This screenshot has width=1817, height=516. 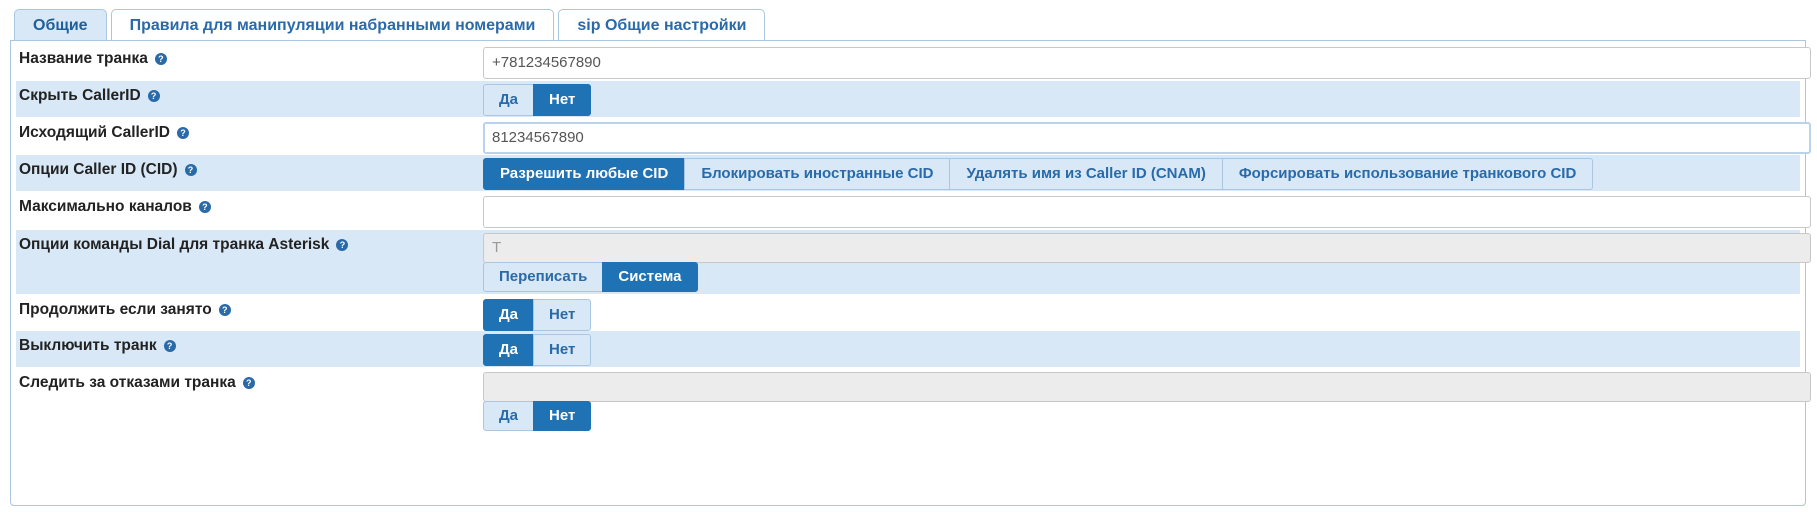 What do you see at coordinates (104, 133) in the screenshot?
I see `outbound-callerid-label: Исходящий CallerID?` at bounding box center [104, 133].